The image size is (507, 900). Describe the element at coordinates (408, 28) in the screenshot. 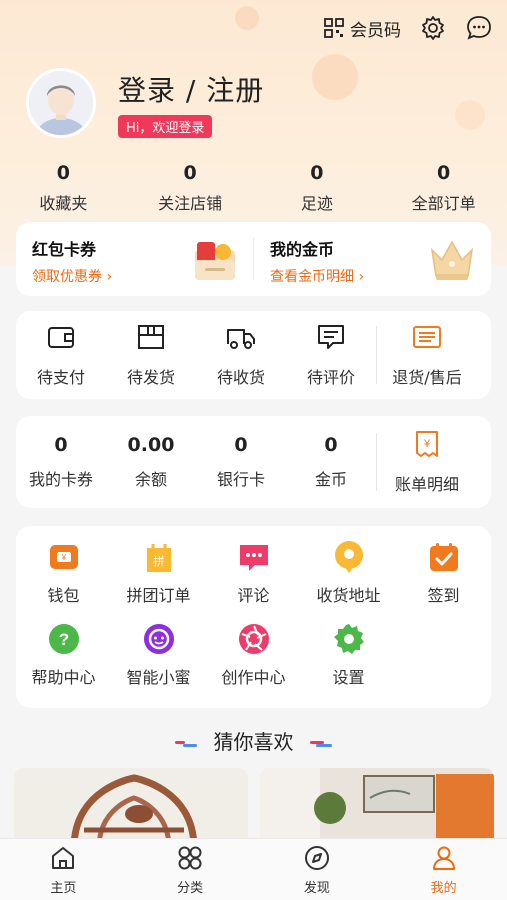

I see `top-bar: 会员码` at that location.